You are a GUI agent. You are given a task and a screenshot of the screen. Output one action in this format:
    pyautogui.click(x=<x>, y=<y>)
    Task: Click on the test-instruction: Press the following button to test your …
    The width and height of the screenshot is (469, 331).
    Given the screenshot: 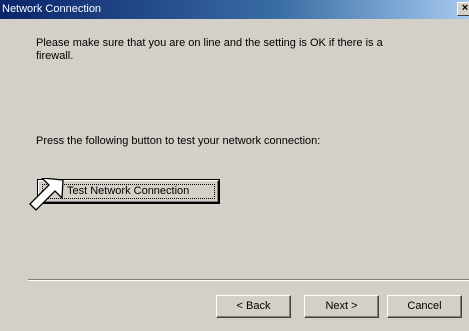 What is the action you would take?
    pyautogui.click(x=178, y=141)
    